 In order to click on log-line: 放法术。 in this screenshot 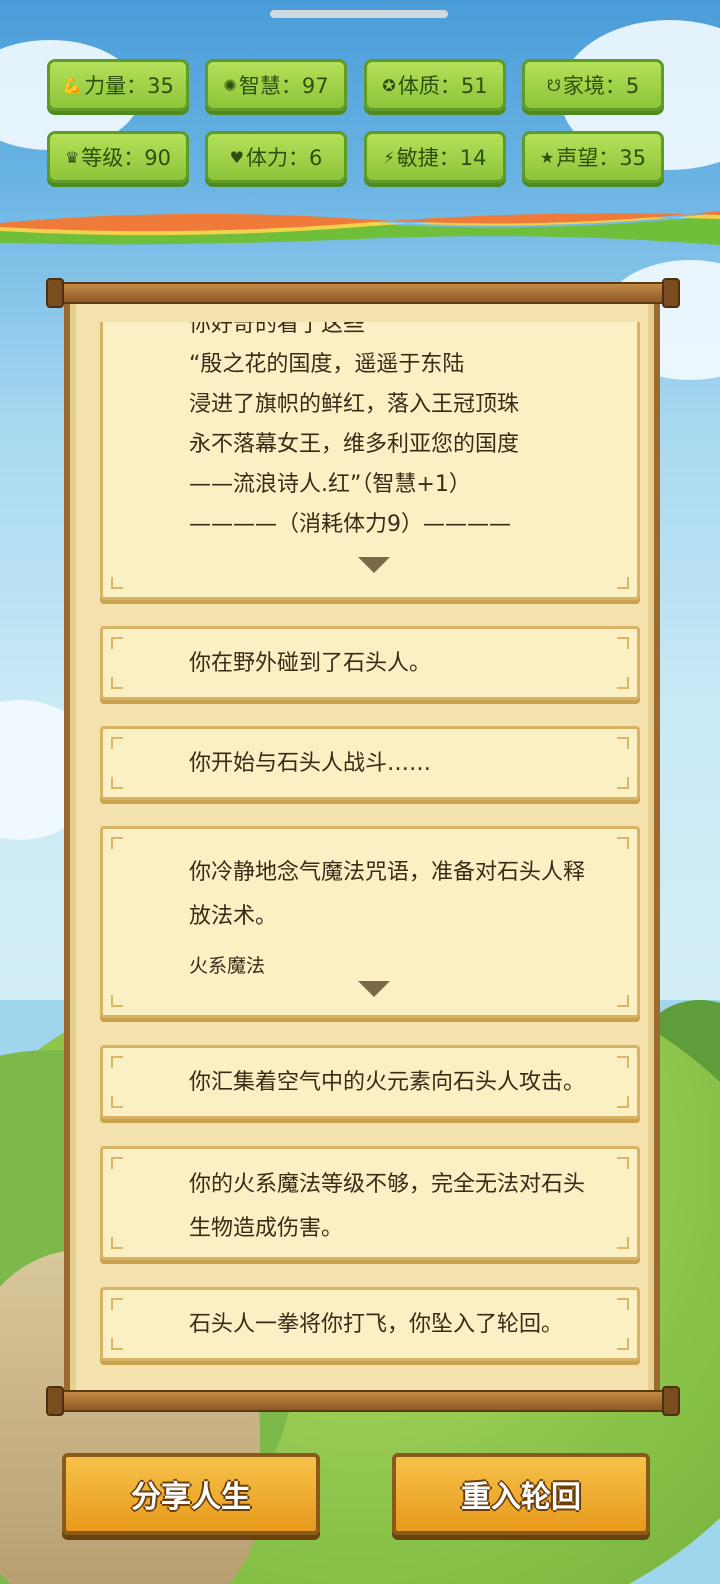, I will do `click(233, 916)`.